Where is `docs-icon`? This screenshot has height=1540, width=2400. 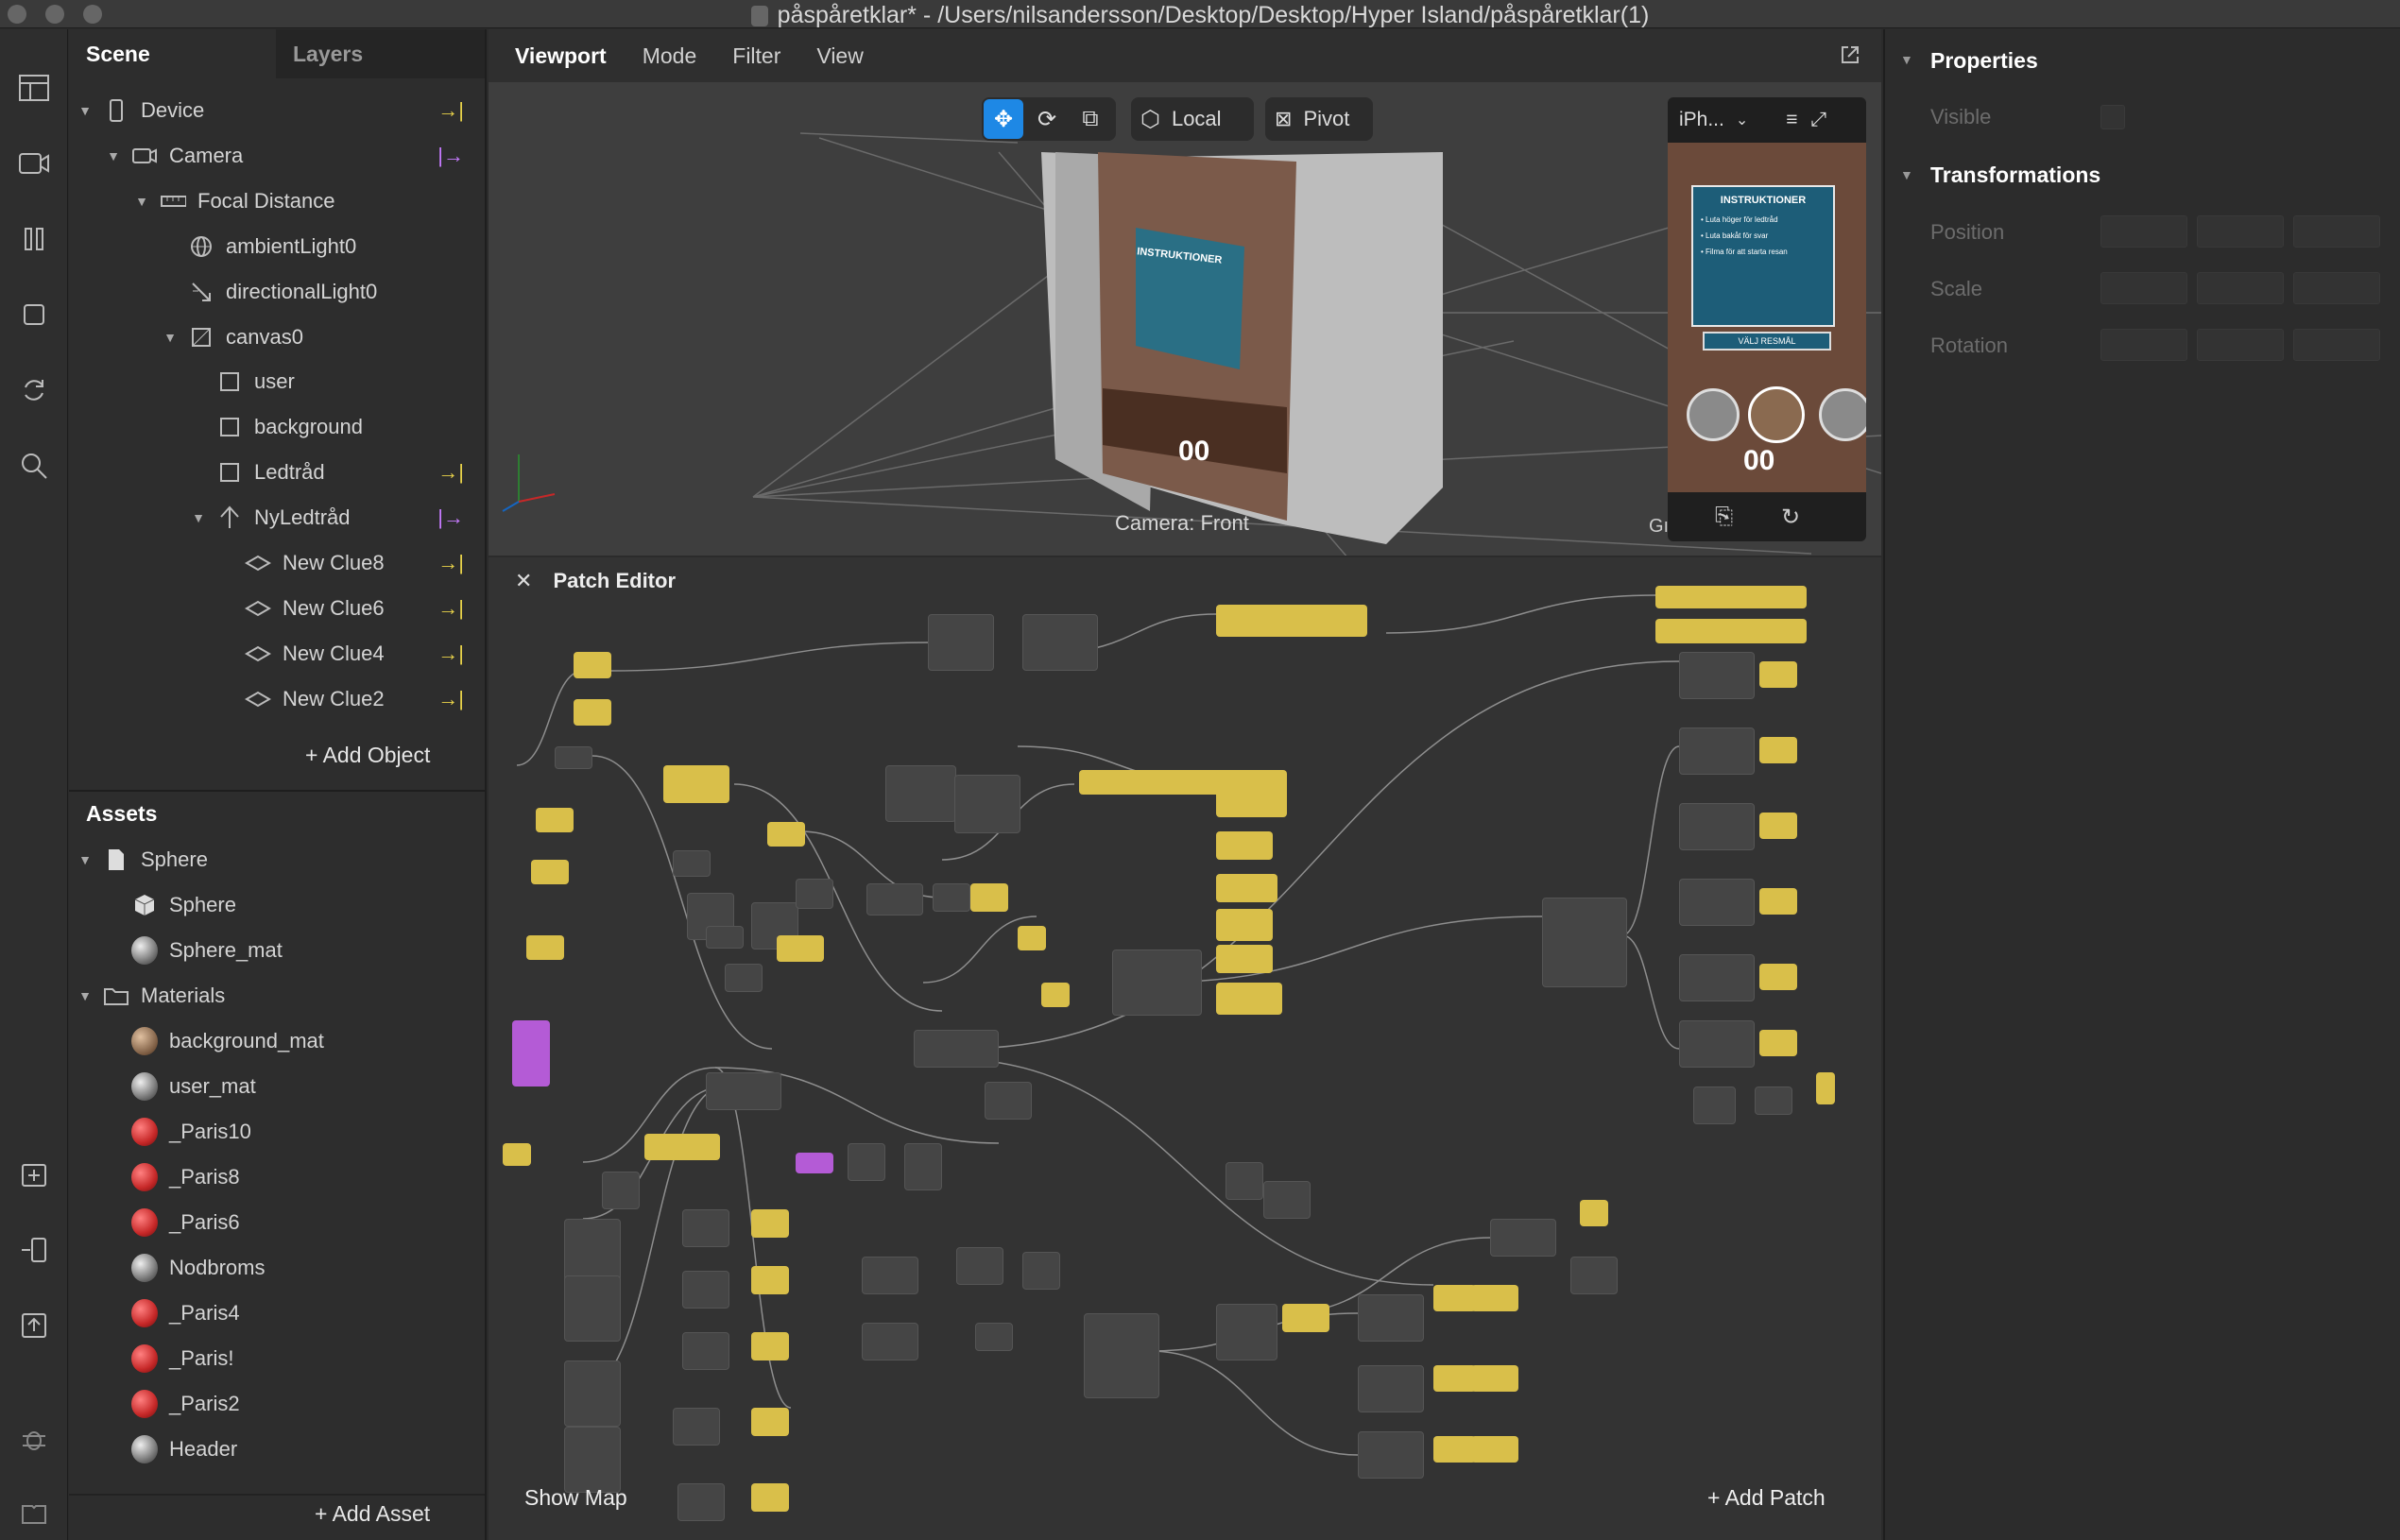
docs-icon is located at coordinates (34, 1514).